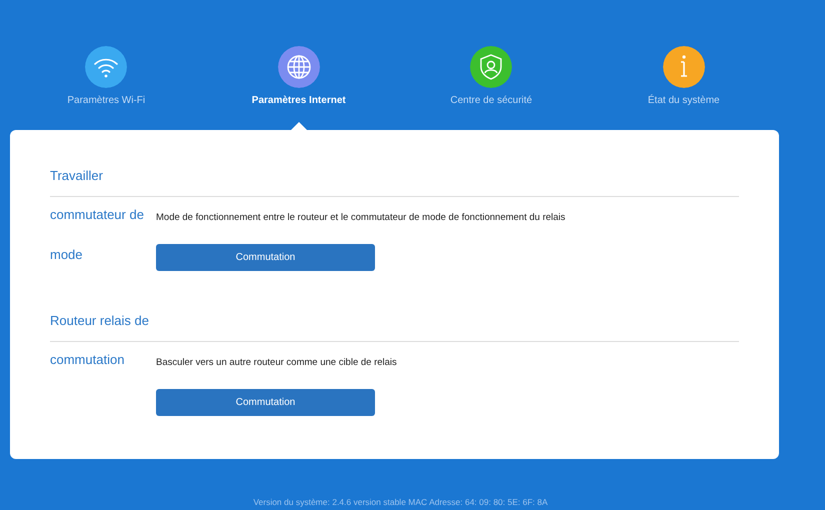  What do you see at coordinates (491, 67) in the screenshot?
I see `shield-user-icon` at bounding box center [491, 67].